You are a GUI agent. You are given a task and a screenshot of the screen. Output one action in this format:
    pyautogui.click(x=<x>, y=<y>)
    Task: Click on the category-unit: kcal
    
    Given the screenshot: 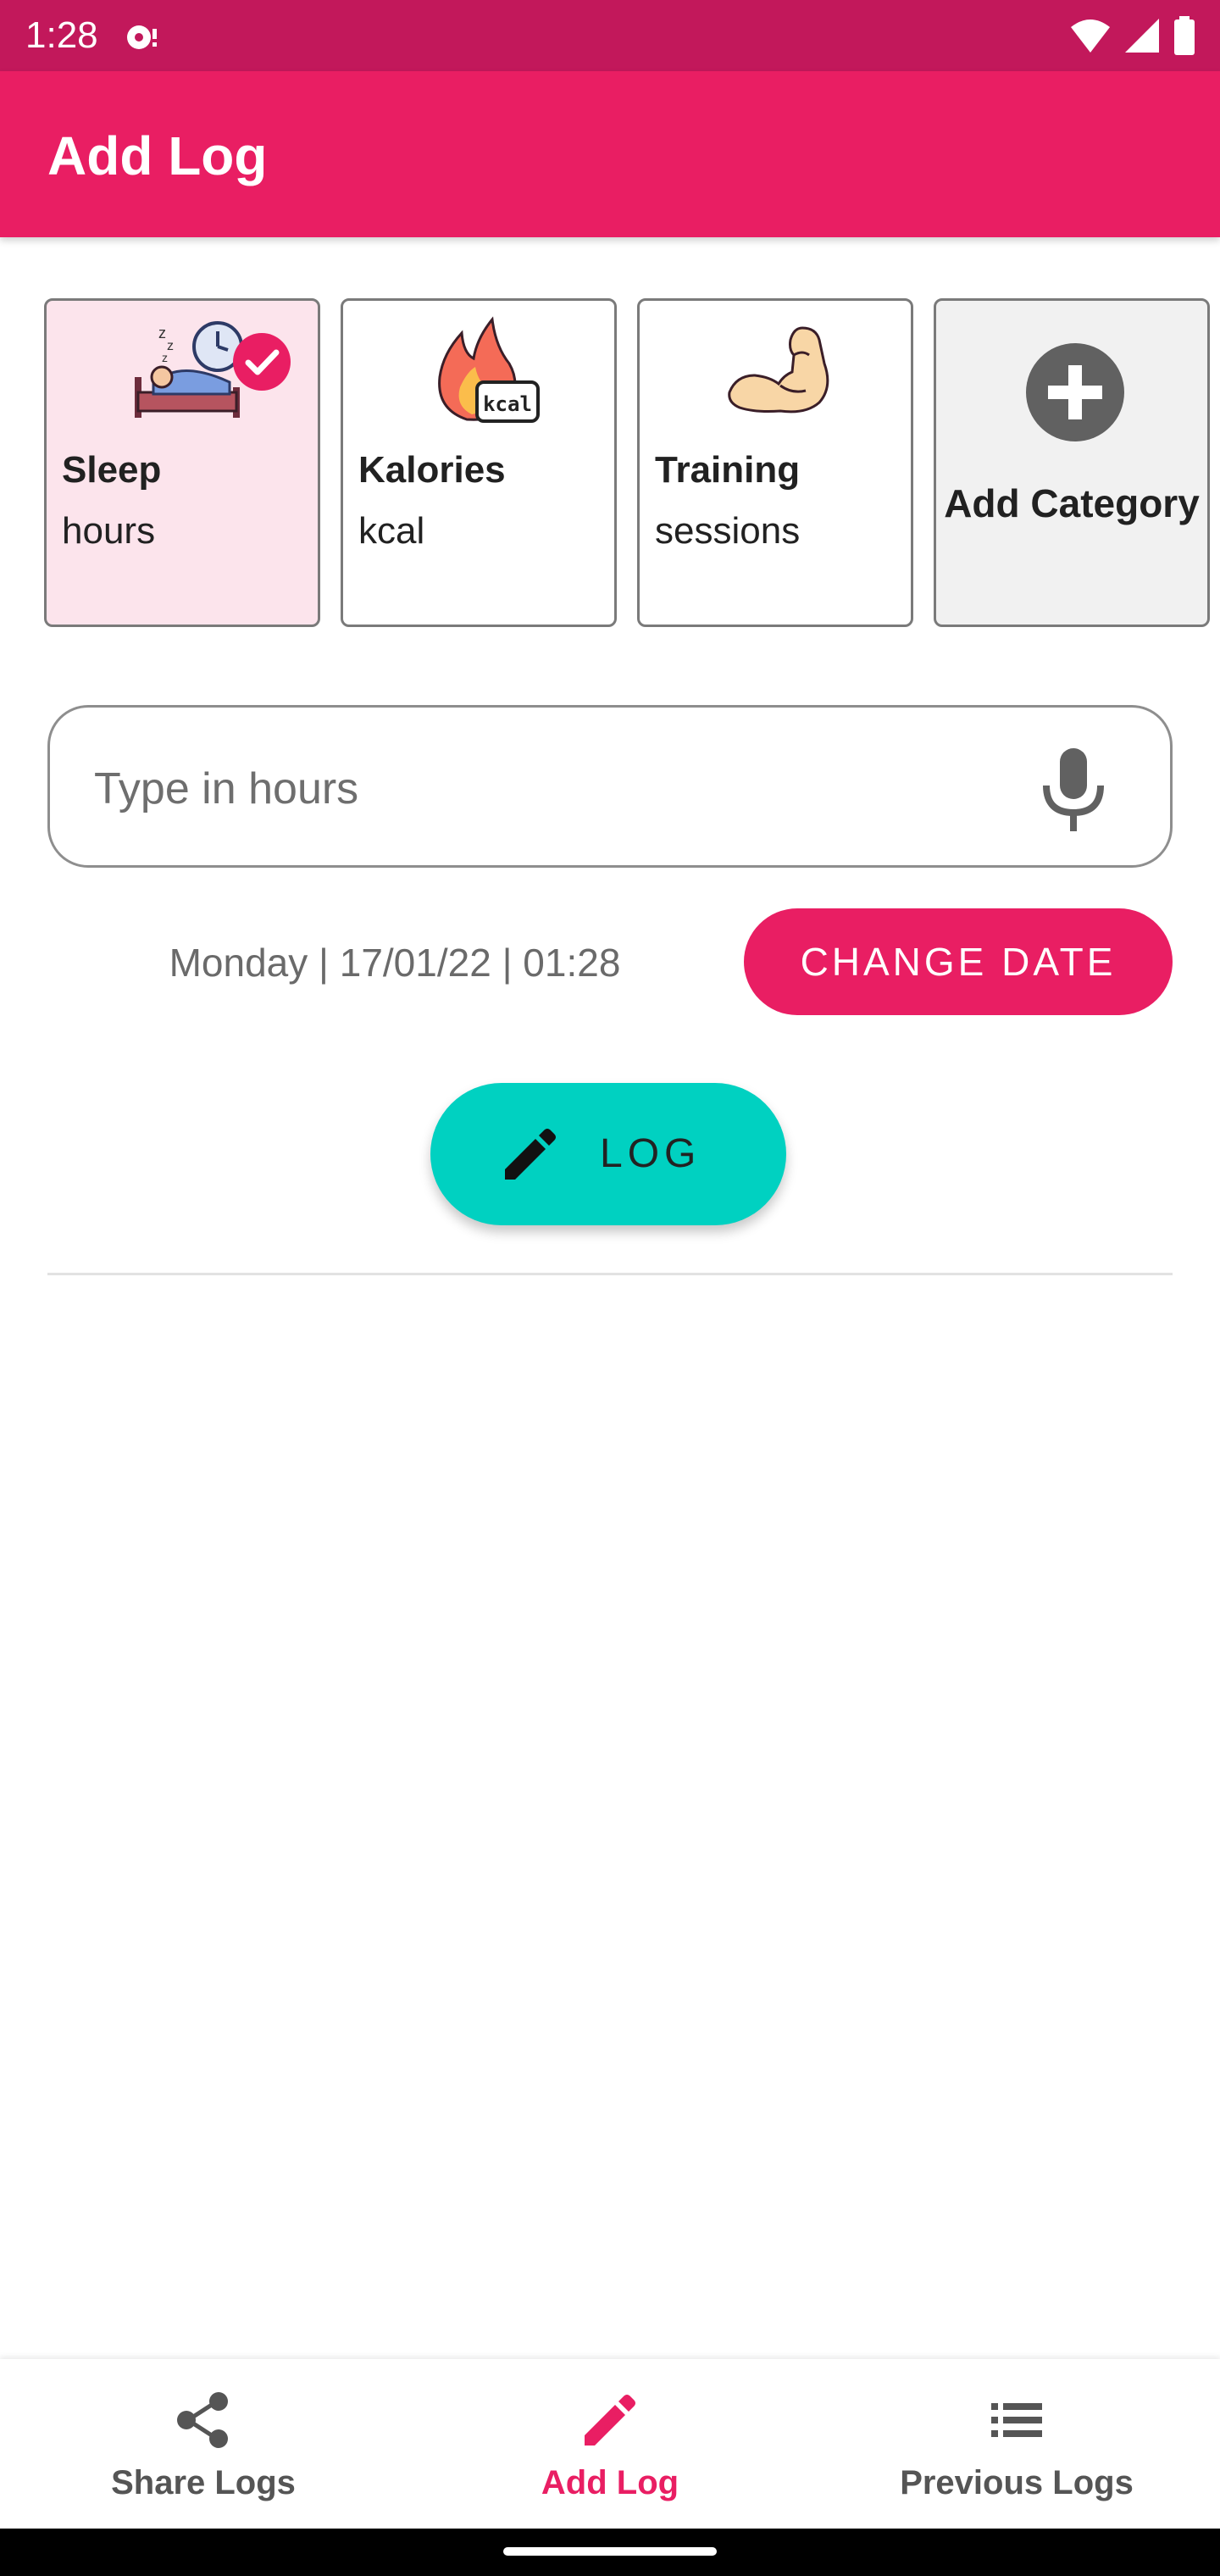 What is the action you would take?
    pyautogui.click(x=391, y=531)
    